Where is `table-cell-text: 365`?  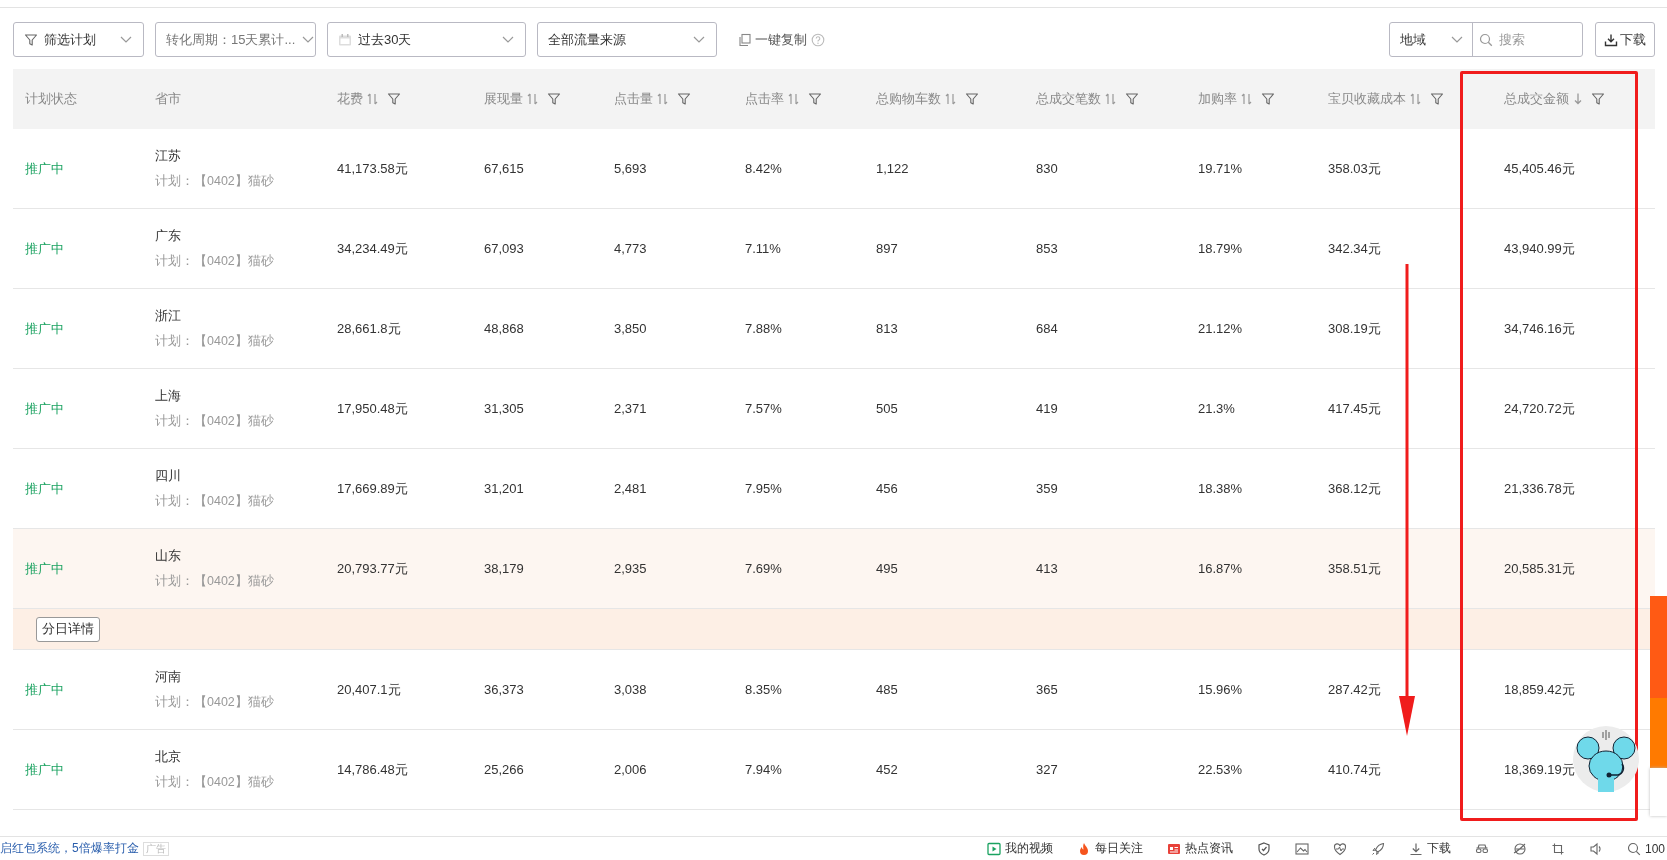
table-cell-text: 365 is located at coordinates (1047, 689).